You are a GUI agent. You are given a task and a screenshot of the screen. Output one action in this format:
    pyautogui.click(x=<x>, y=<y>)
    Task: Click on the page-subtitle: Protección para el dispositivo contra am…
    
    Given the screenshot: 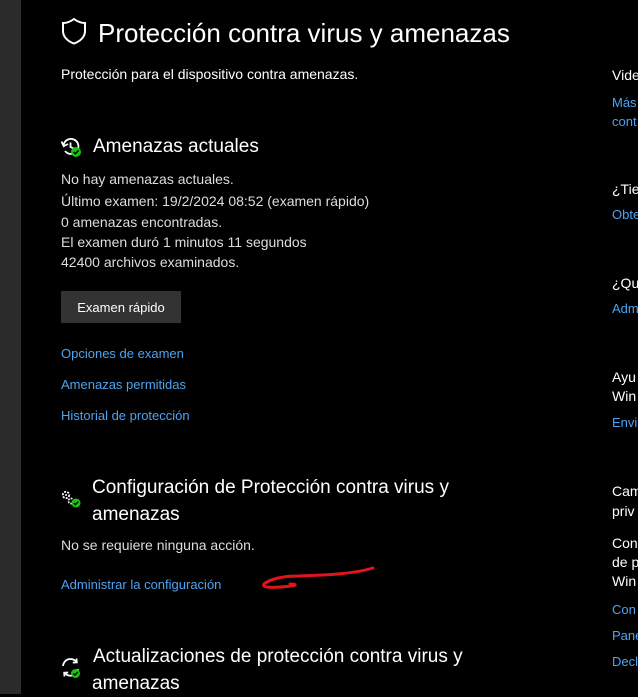 What is the action you would take?
    pyautogui.click(x=210, y=74)
    